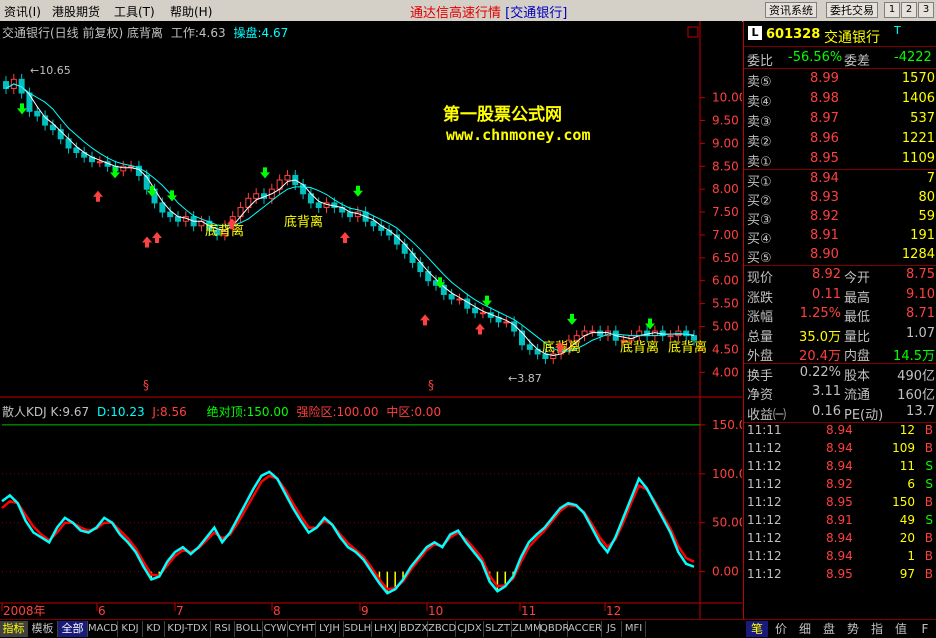 This screenshot has width=936, height=638. What do you see at coordinates (840, 335) in the screenshot?
I see `stat-row: 总量 35.0万 量比 1.07` at bounding box center [840, 335].